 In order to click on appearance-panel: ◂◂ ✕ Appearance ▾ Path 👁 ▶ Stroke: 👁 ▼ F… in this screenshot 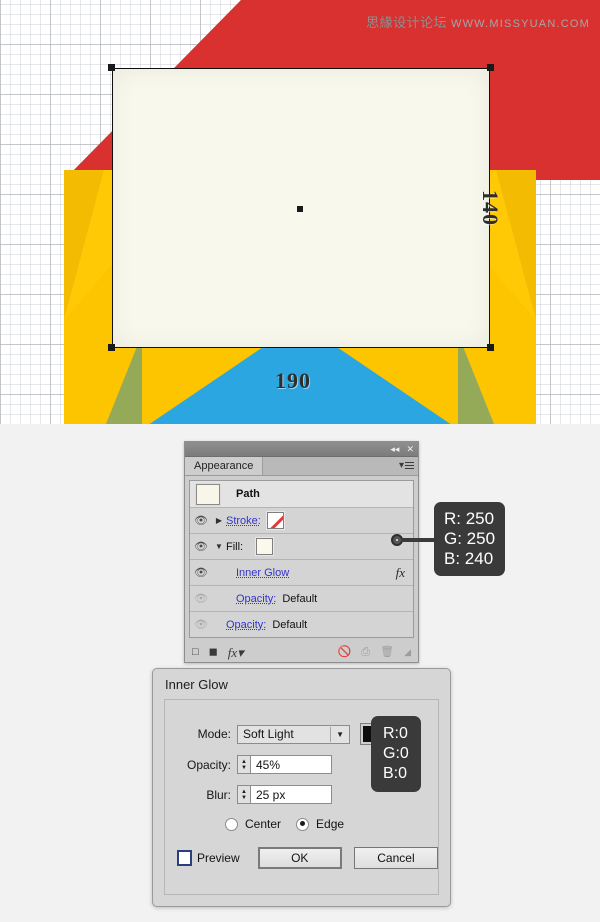, I will do `click(301, 552)`.